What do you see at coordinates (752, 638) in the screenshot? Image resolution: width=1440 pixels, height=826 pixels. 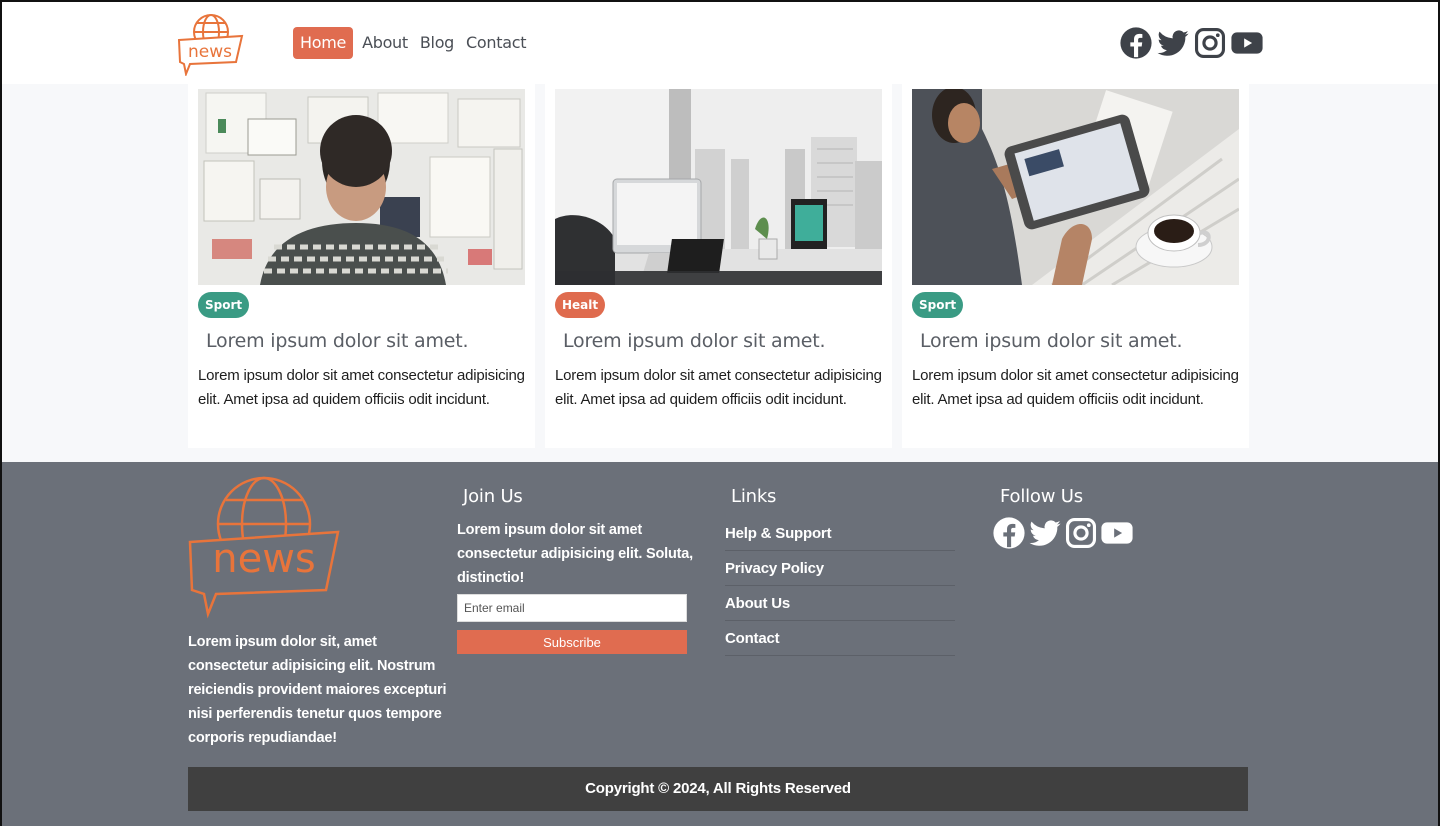 I see `contact-link: Contact` at bounding box center [752, 638].